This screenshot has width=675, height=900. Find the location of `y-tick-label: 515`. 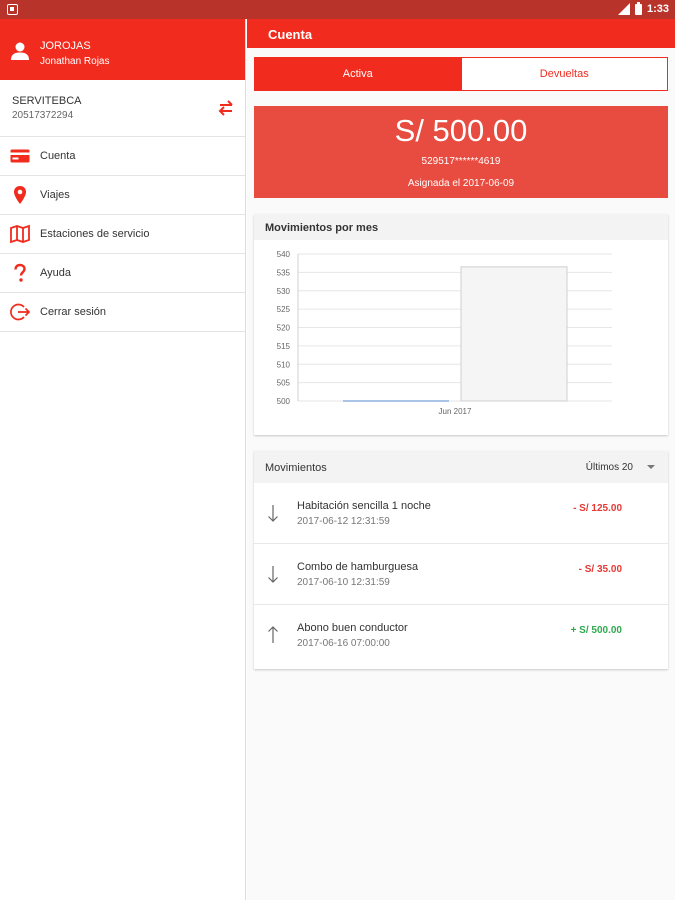

y-tick-label: 515 is located at coordinates (284, 346).